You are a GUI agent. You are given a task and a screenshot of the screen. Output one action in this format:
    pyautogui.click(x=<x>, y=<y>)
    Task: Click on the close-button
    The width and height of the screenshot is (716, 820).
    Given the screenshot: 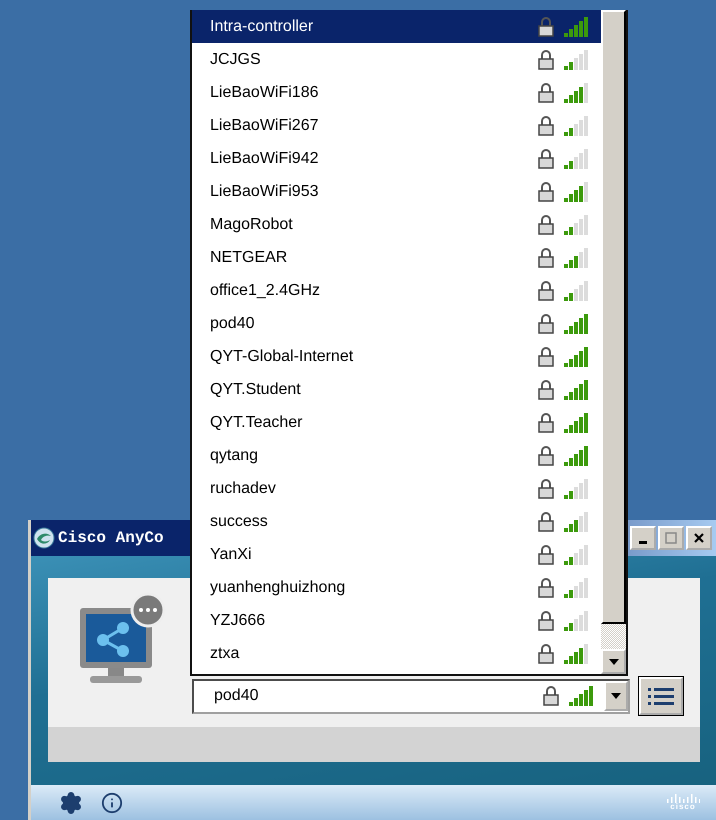 What is the action you would take?
    pyautogui.click(x=699, y=538)
    